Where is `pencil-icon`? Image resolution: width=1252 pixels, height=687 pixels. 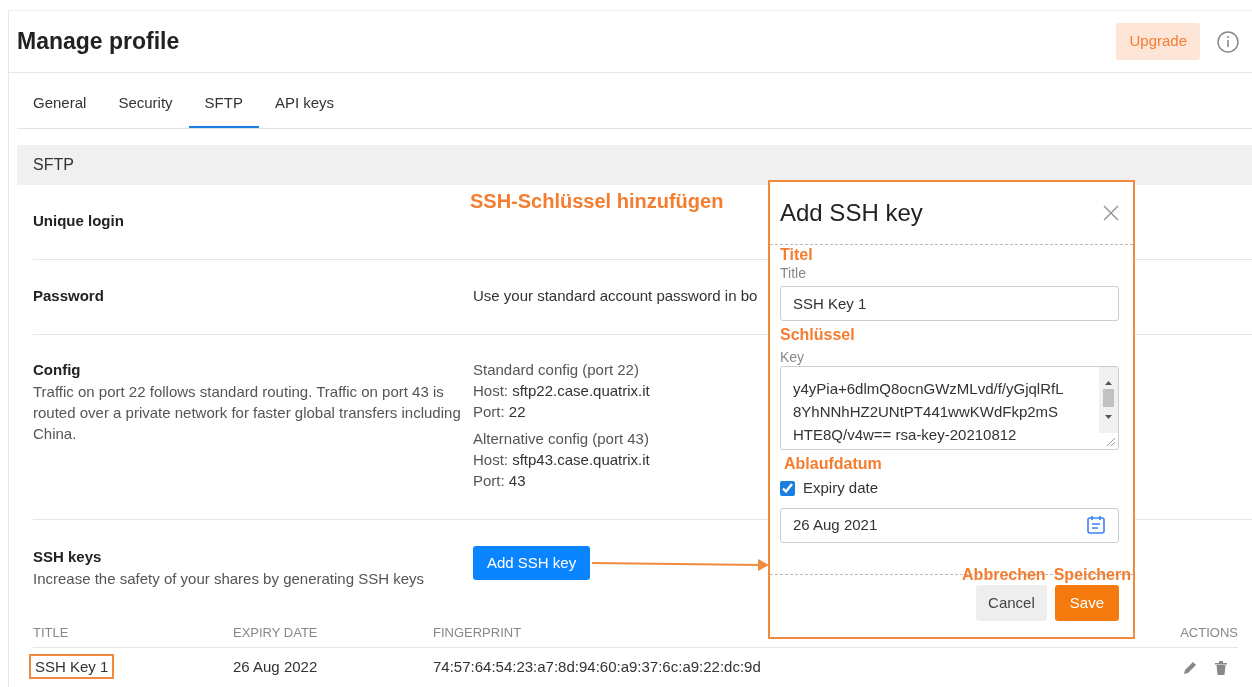 pencil-icon is located at coordinates (1190, 667).